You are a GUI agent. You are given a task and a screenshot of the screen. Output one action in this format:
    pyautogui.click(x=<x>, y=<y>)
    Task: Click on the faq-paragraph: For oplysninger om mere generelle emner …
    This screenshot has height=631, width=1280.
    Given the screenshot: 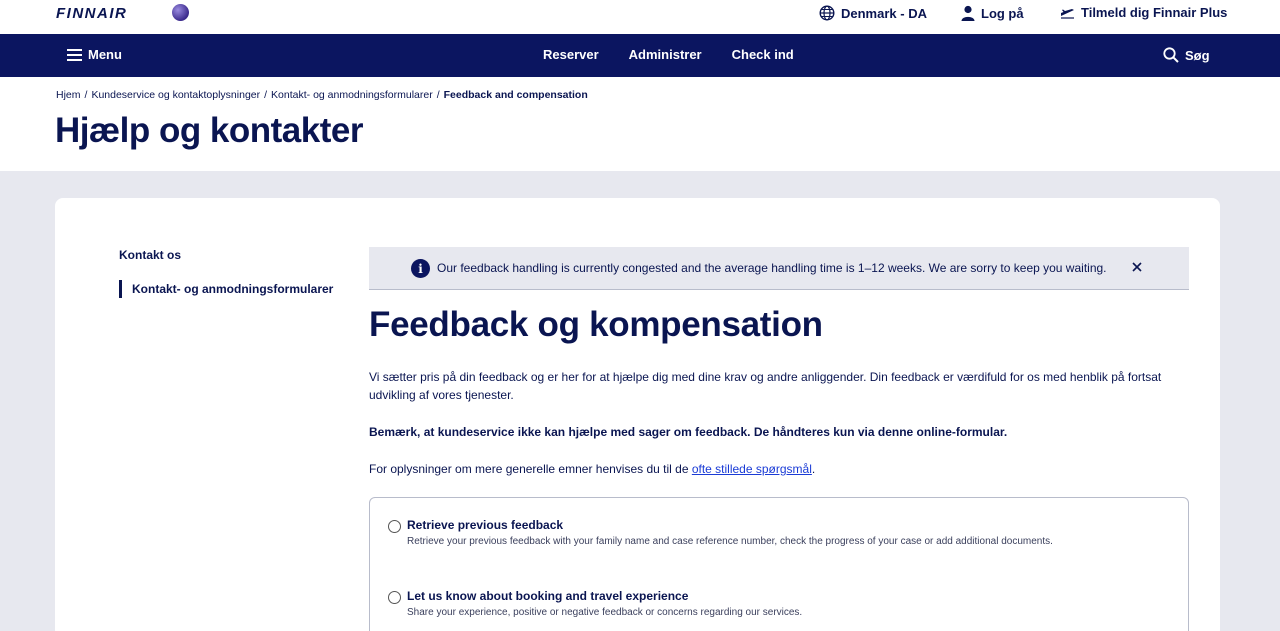 What is the action you would take?
    pyautogui.click(x=779, y=469)
    